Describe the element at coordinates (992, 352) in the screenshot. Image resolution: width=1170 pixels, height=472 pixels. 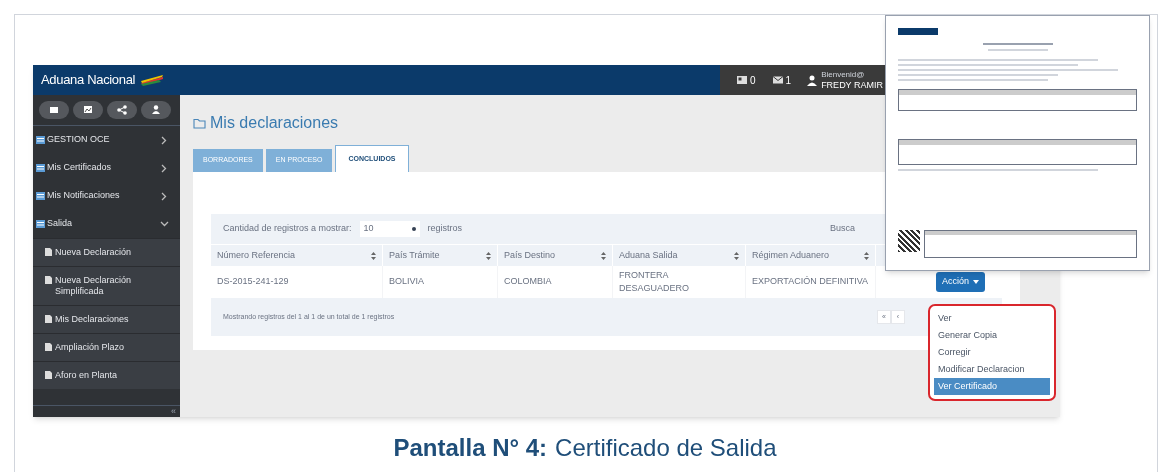
I see `menu-item: Corregir` at that location.